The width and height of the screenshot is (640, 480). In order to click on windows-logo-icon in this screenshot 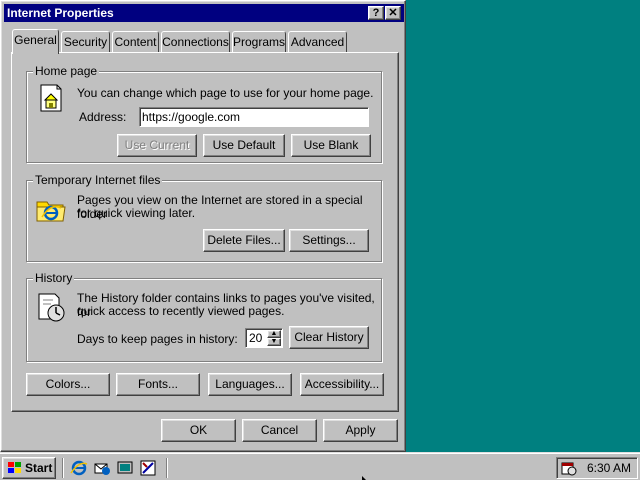, I will do `click(14, 467)`.